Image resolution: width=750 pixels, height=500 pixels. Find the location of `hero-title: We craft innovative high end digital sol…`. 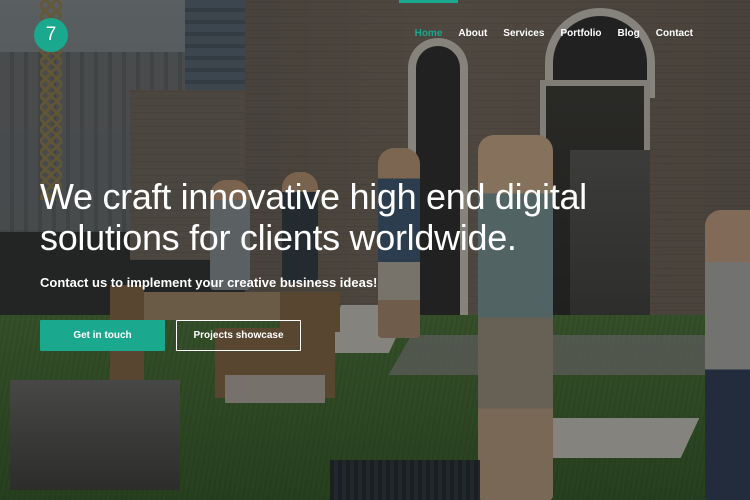

hero-title: We craft innovative high end digital sol… is located at coordinates (313, 217).